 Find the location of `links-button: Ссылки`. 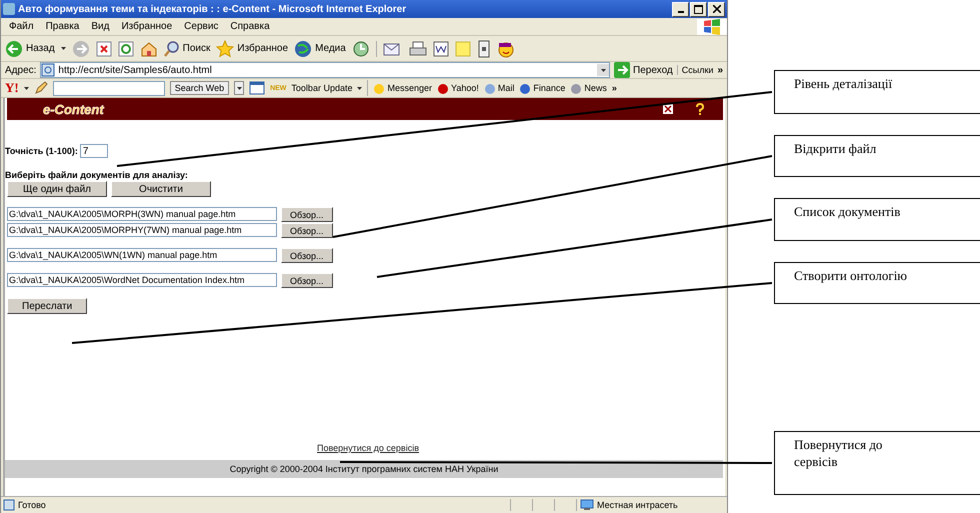

links-button: Ссылки is located at coordinates (695, 70).